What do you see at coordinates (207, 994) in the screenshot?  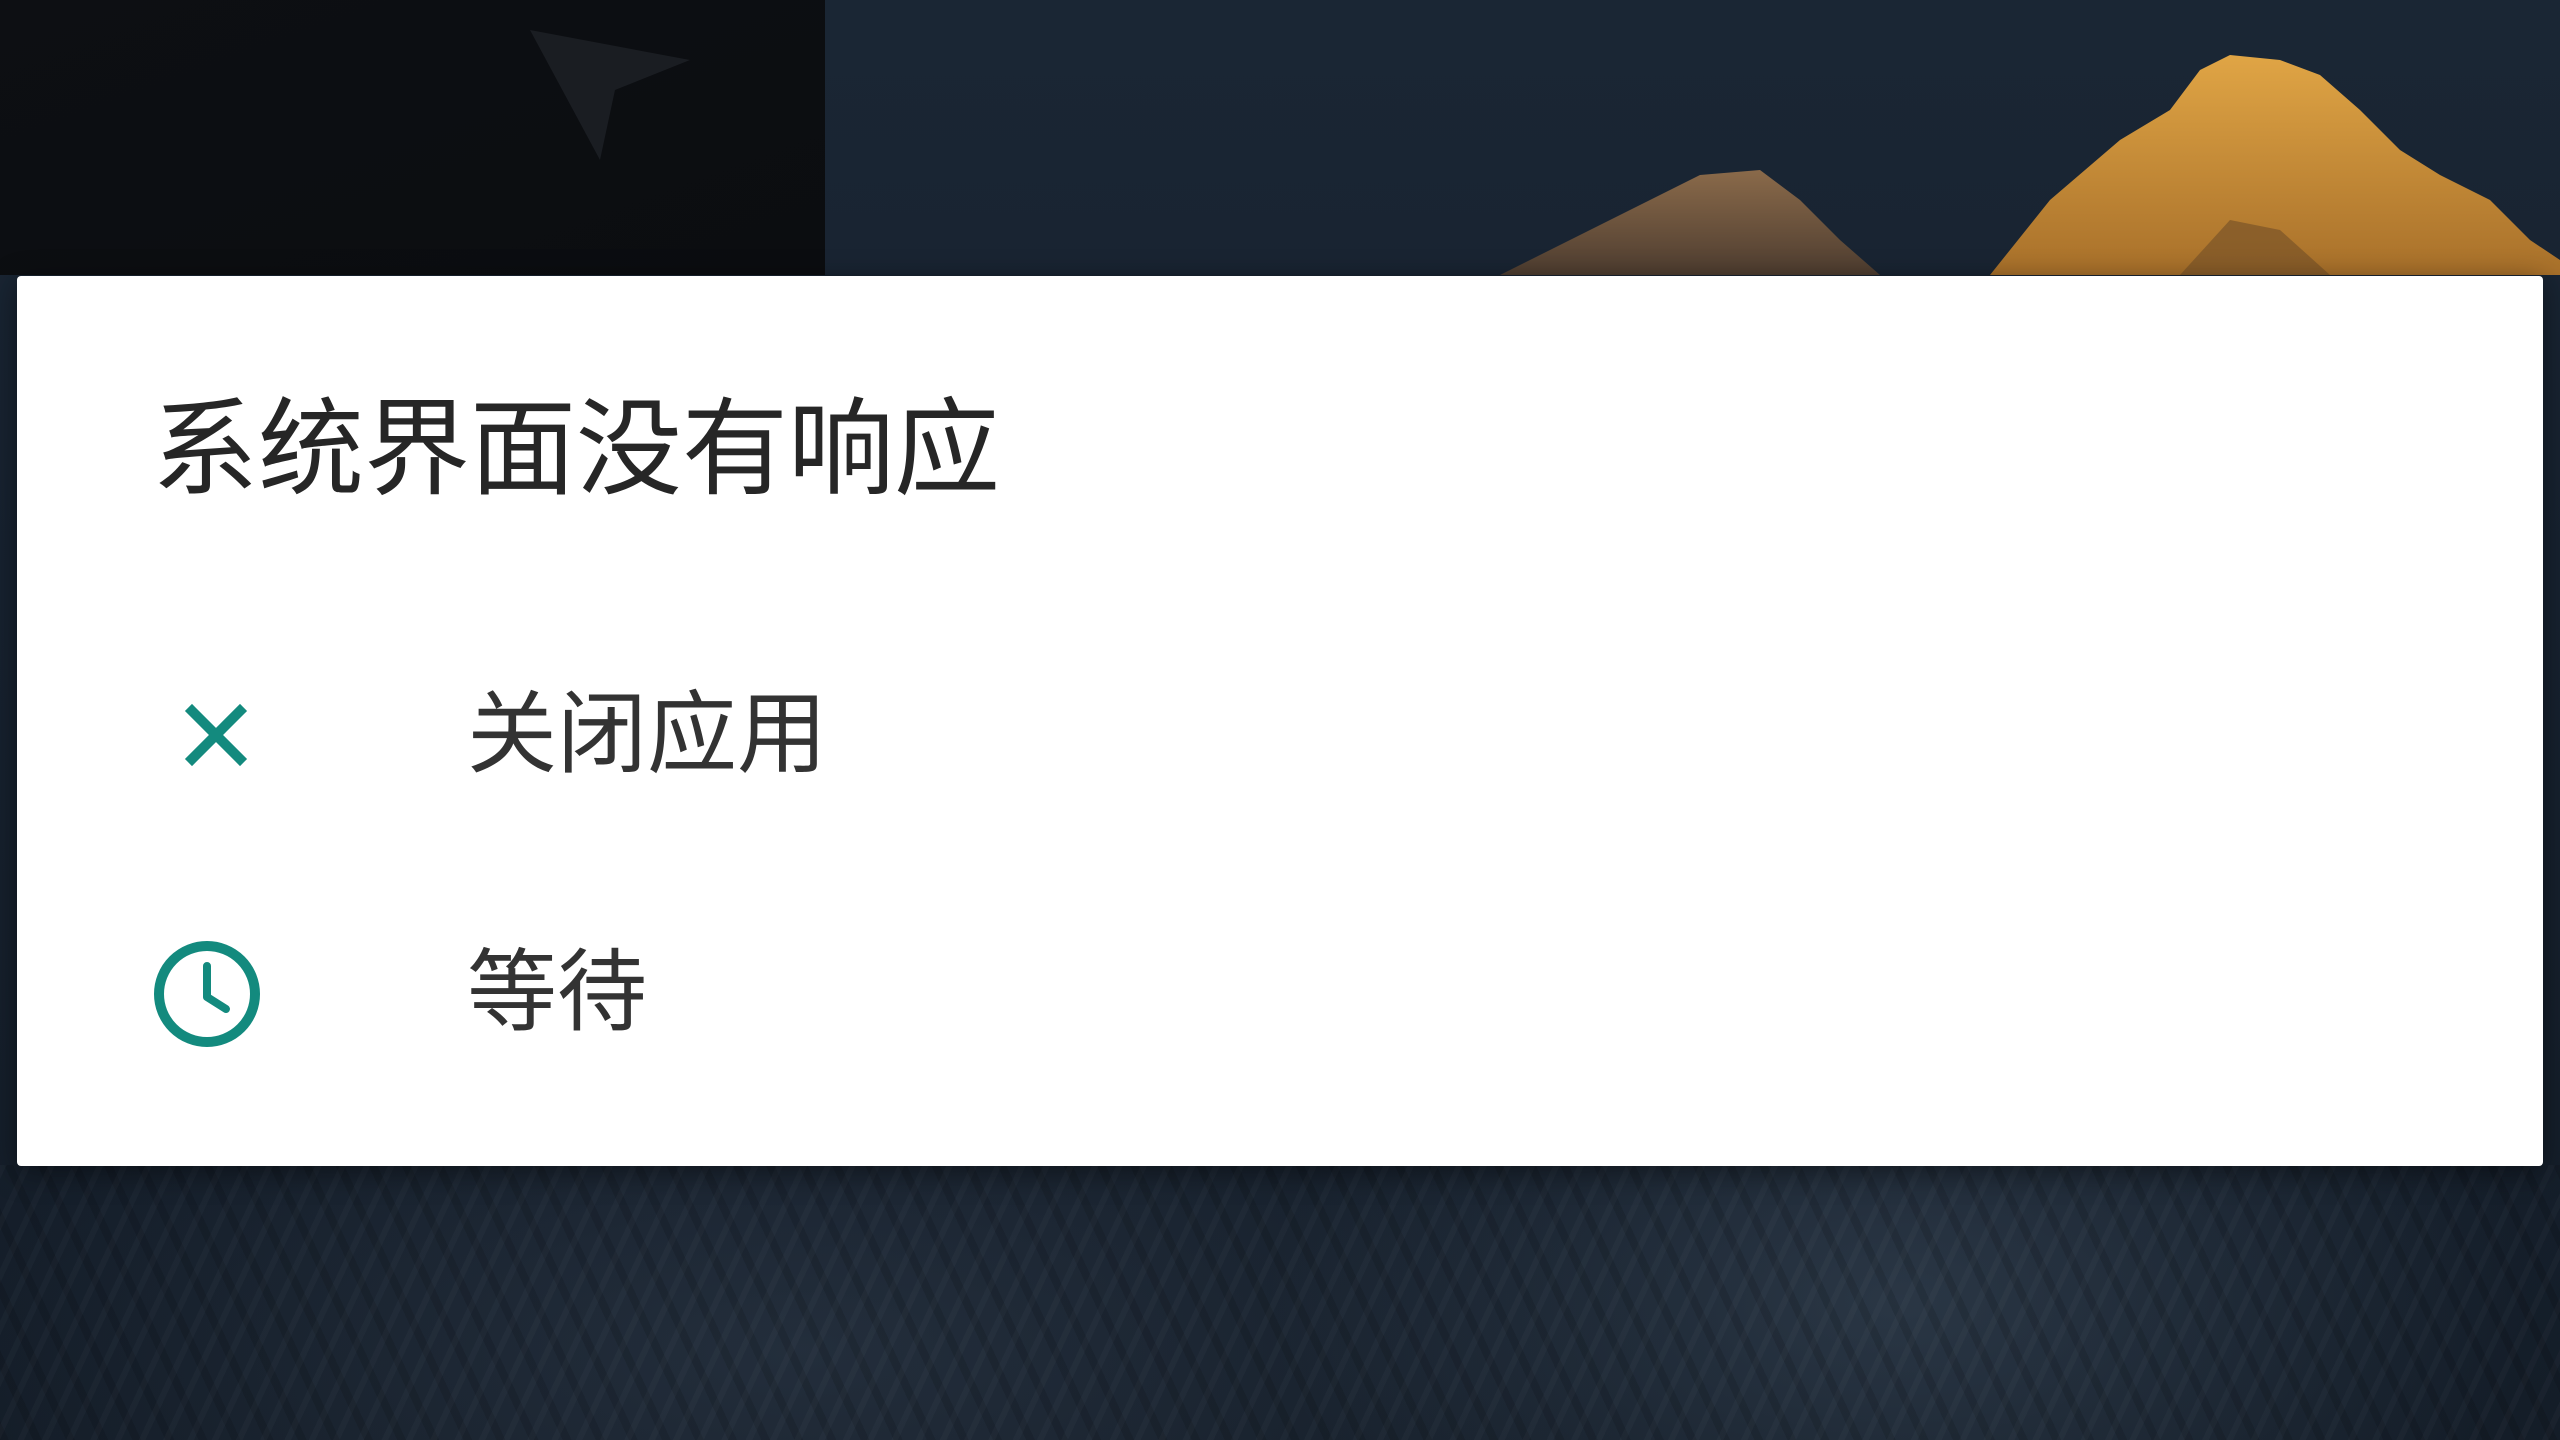 I see `clock-icon` at bounding box center [207, 994].